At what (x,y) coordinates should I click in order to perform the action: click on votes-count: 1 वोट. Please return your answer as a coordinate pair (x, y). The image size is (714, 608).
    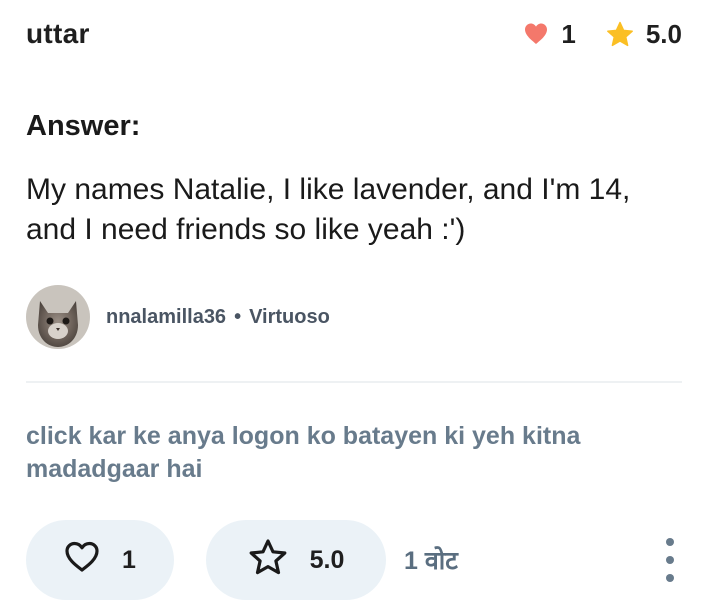
    Looking at the image, I should click on (431, 561).